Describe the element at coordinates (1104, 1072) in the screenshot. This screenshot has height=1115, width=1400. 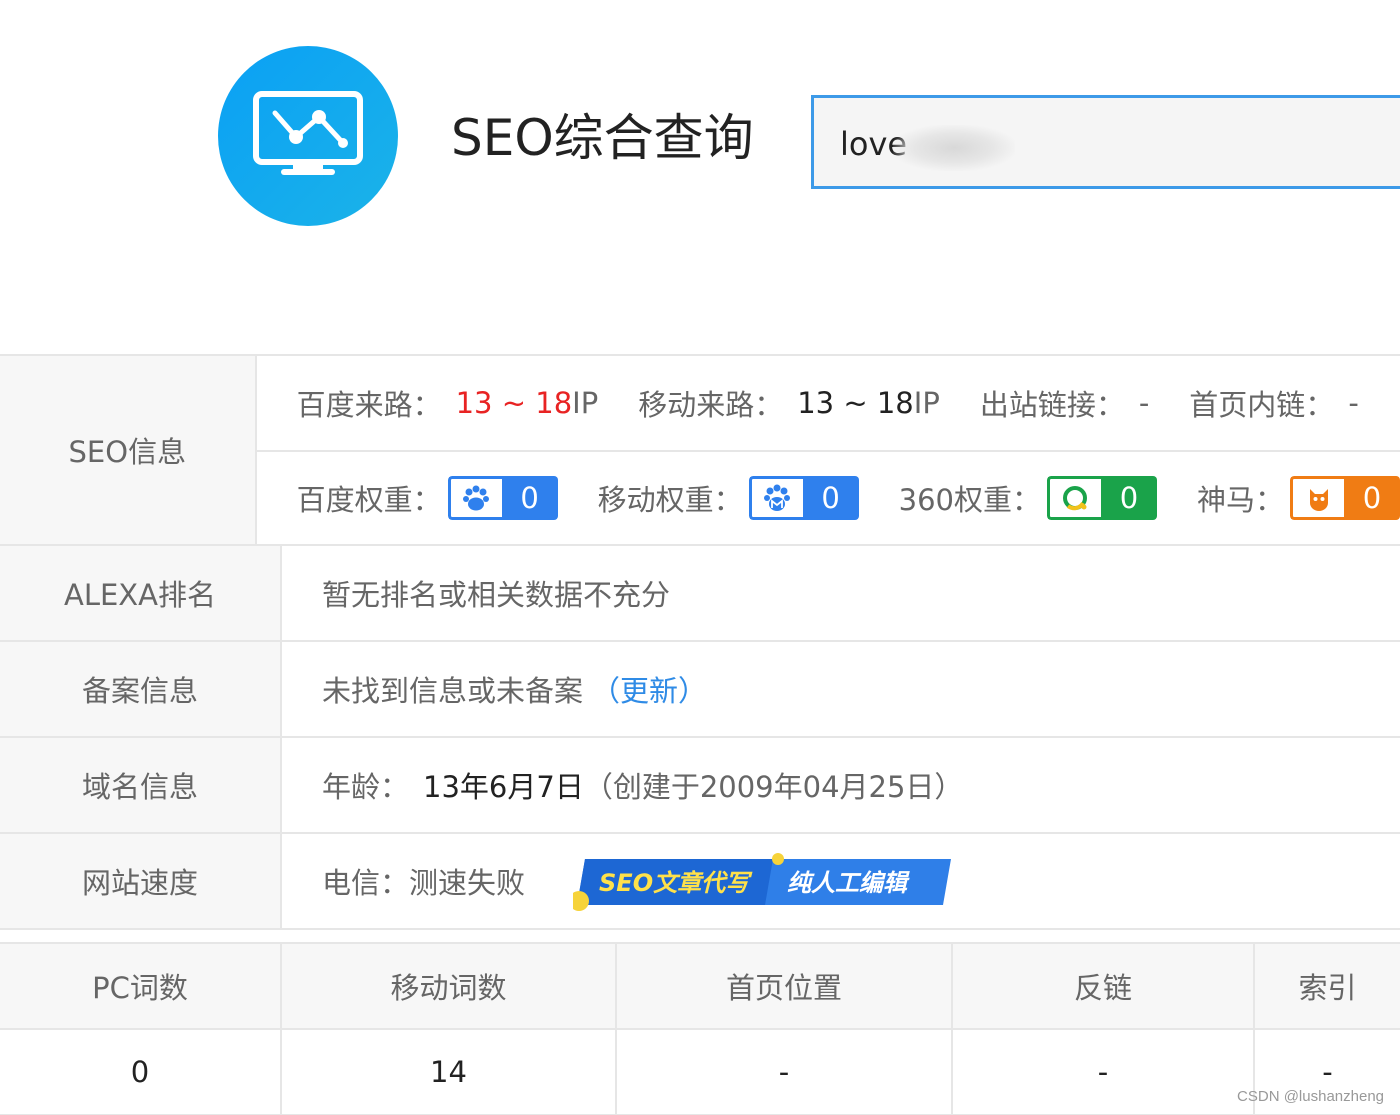
I see `backlinks-value: -` at that location.